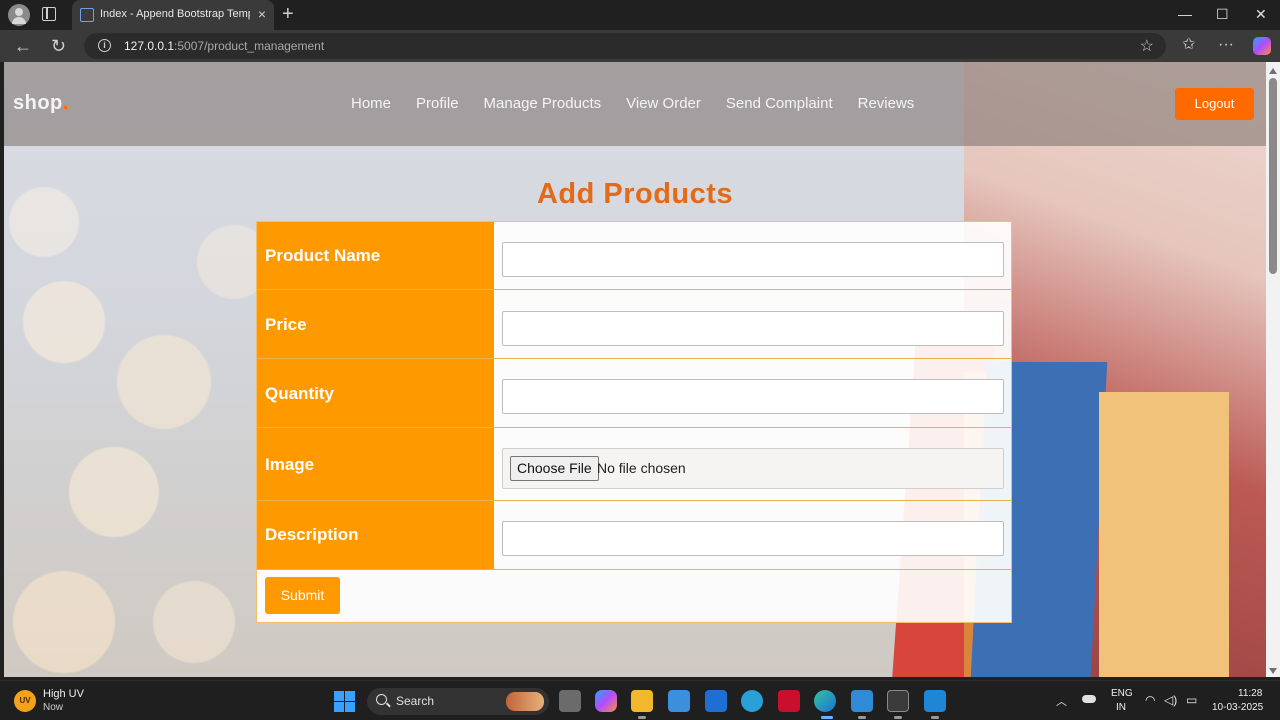 This screenshot has height=720, width=1280. What do you see at coordinates (415, 701) in the screenshot?
I see `taskbar-search-label: Search` at bounding box center [415, 701].